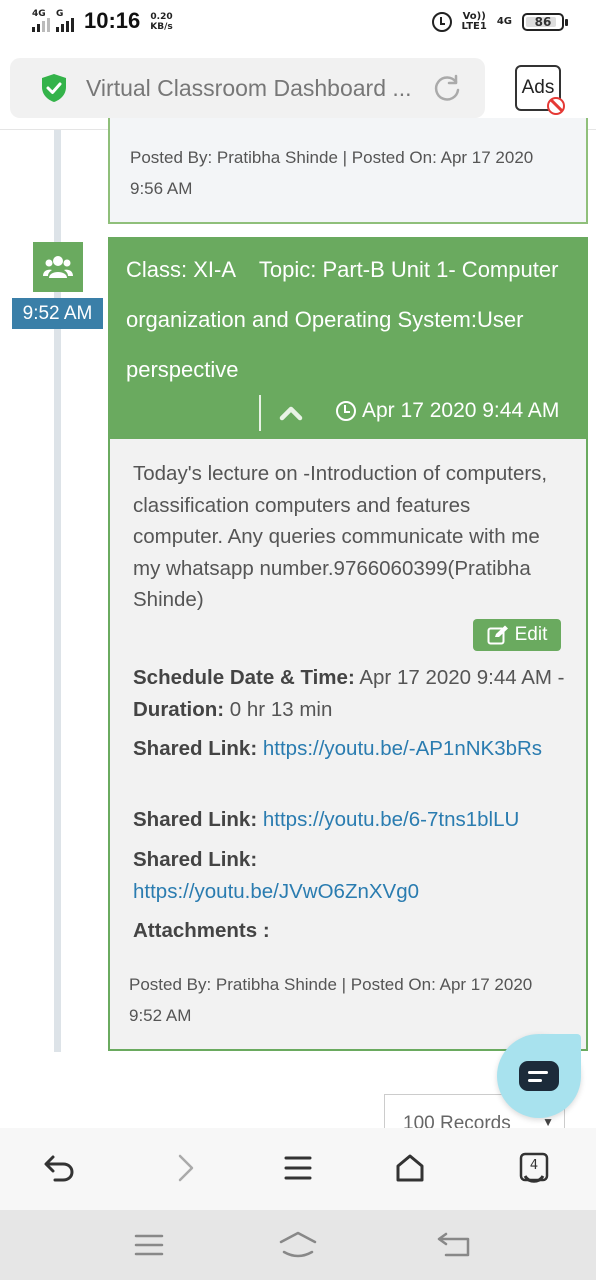 Image resolution: width=596 pixels, height=1280 pixels. Describe the element at coordinates (276, 875) in the screenshot. I see `shared-link-3: Shared Link: https://youtu.be/JVwO6ZnXVg0` at that location.